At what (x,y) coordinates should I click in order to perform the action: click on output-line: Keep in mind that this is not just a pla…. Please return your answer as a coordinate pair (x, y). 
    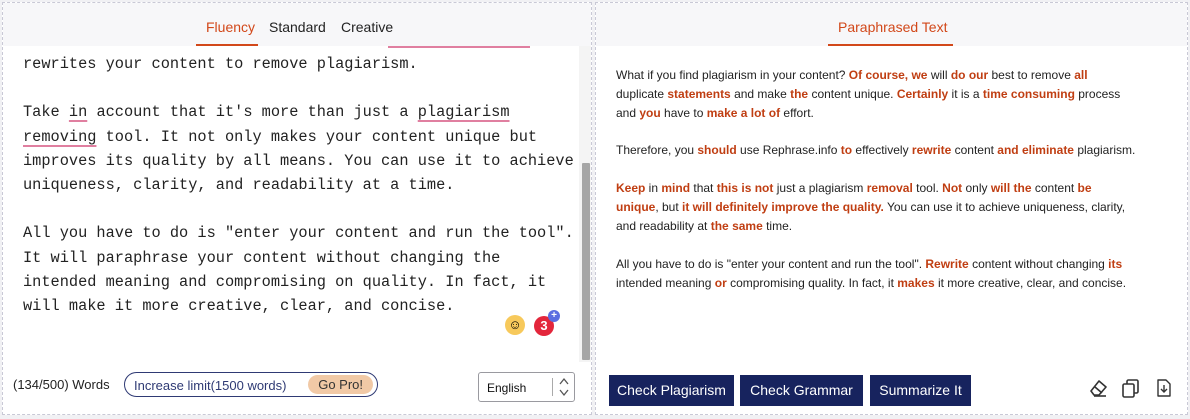
    Looking at the image, I should click on (854, 188).